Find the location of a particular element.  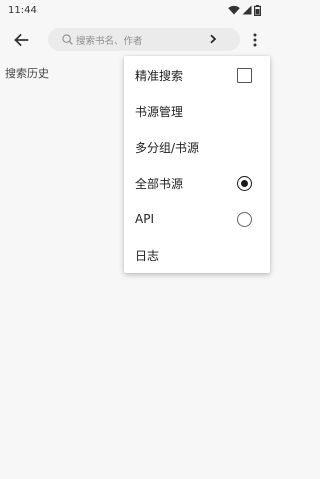

search-icon is located at coordinates (67, 39).